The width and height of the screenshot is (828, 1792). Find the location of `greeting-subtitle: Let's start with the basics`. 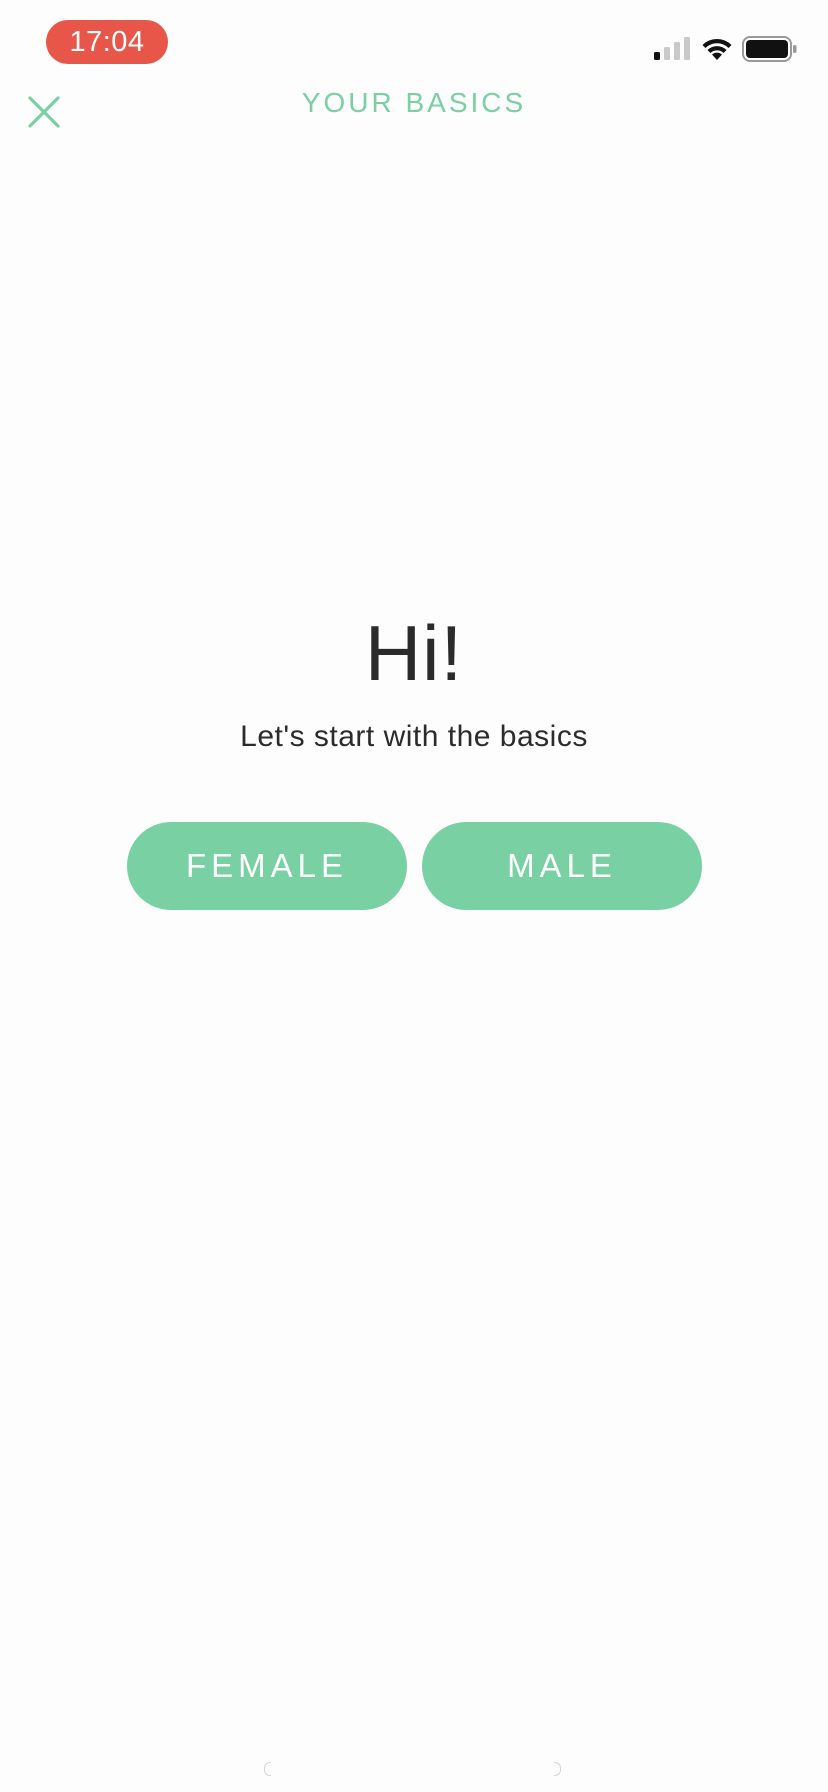

greeting-subtitle: Let's start with the basics is located at coordinates (414, 736).